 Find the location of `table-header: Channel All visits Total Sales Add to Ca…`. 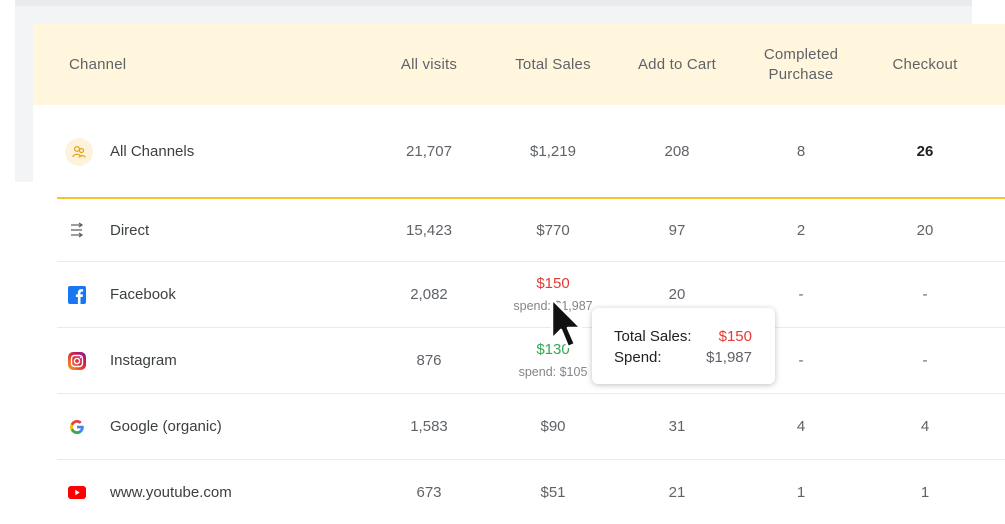

table-header: Channel All visits Total Sales Add to Ca… is located at coordinates (519, 64).